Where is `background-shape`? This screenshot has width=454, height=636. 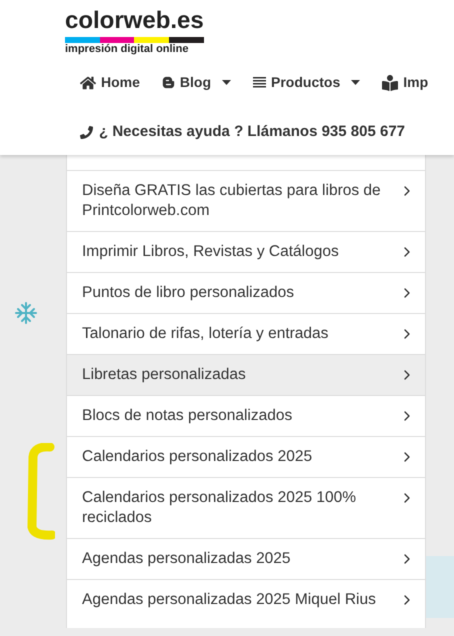
background-shape is located at coordinates (440, 587).